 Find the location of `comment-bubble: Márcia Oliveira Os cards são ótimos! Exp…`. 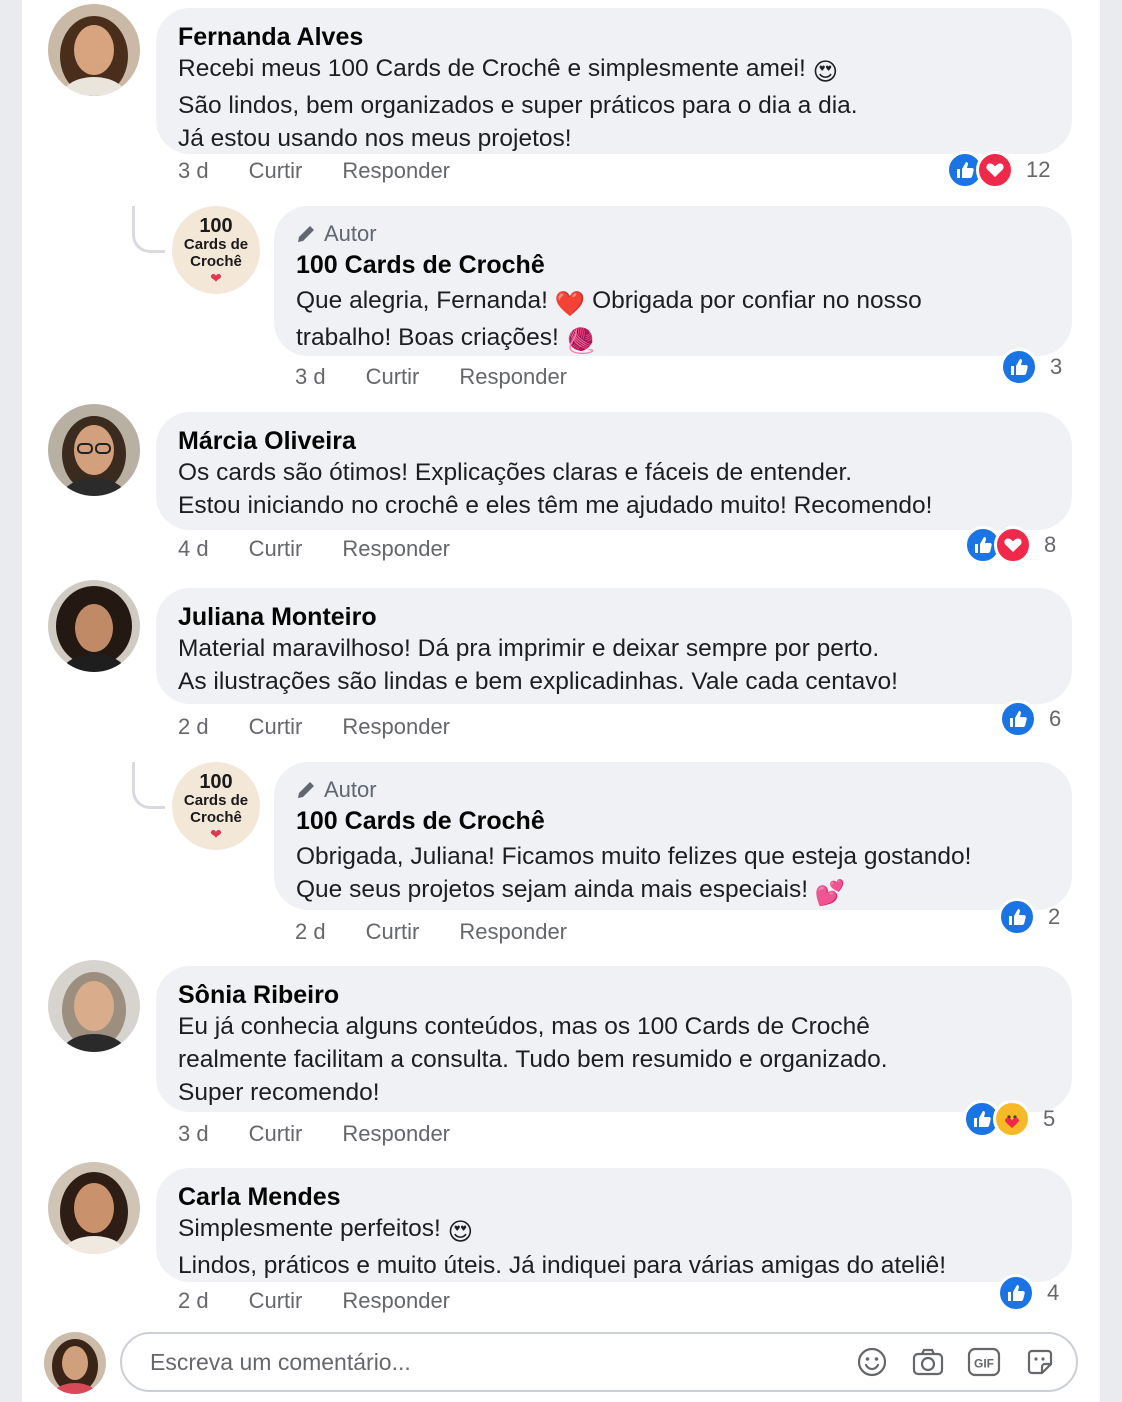

comment-bubble: Márcia Oliveira Os cards são ótimos! Exp… is located at coordinates (614, 471).